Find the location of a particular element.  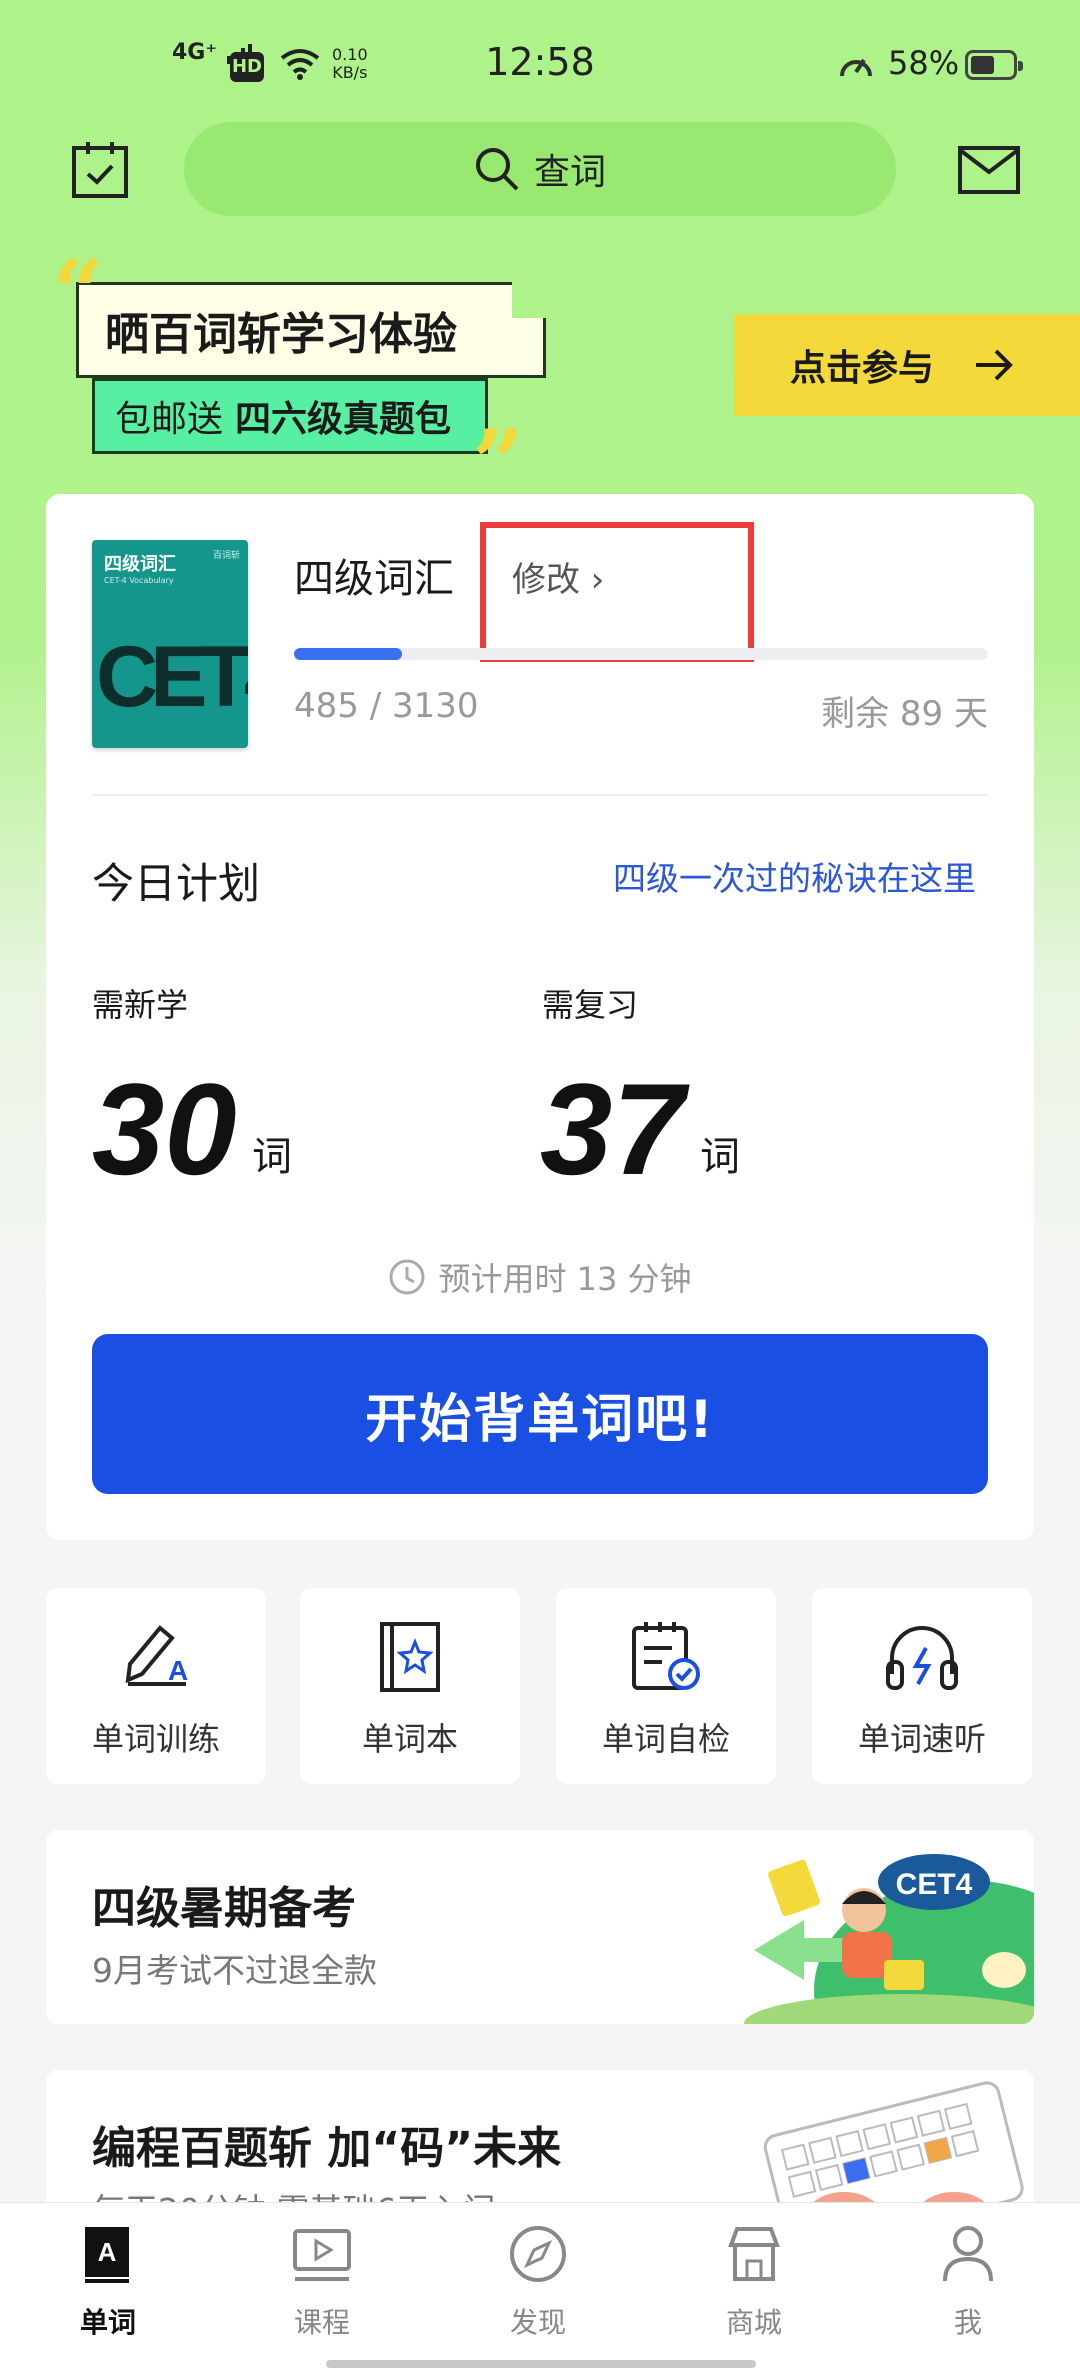

compass-icon is located at coordinates (538, 2254).